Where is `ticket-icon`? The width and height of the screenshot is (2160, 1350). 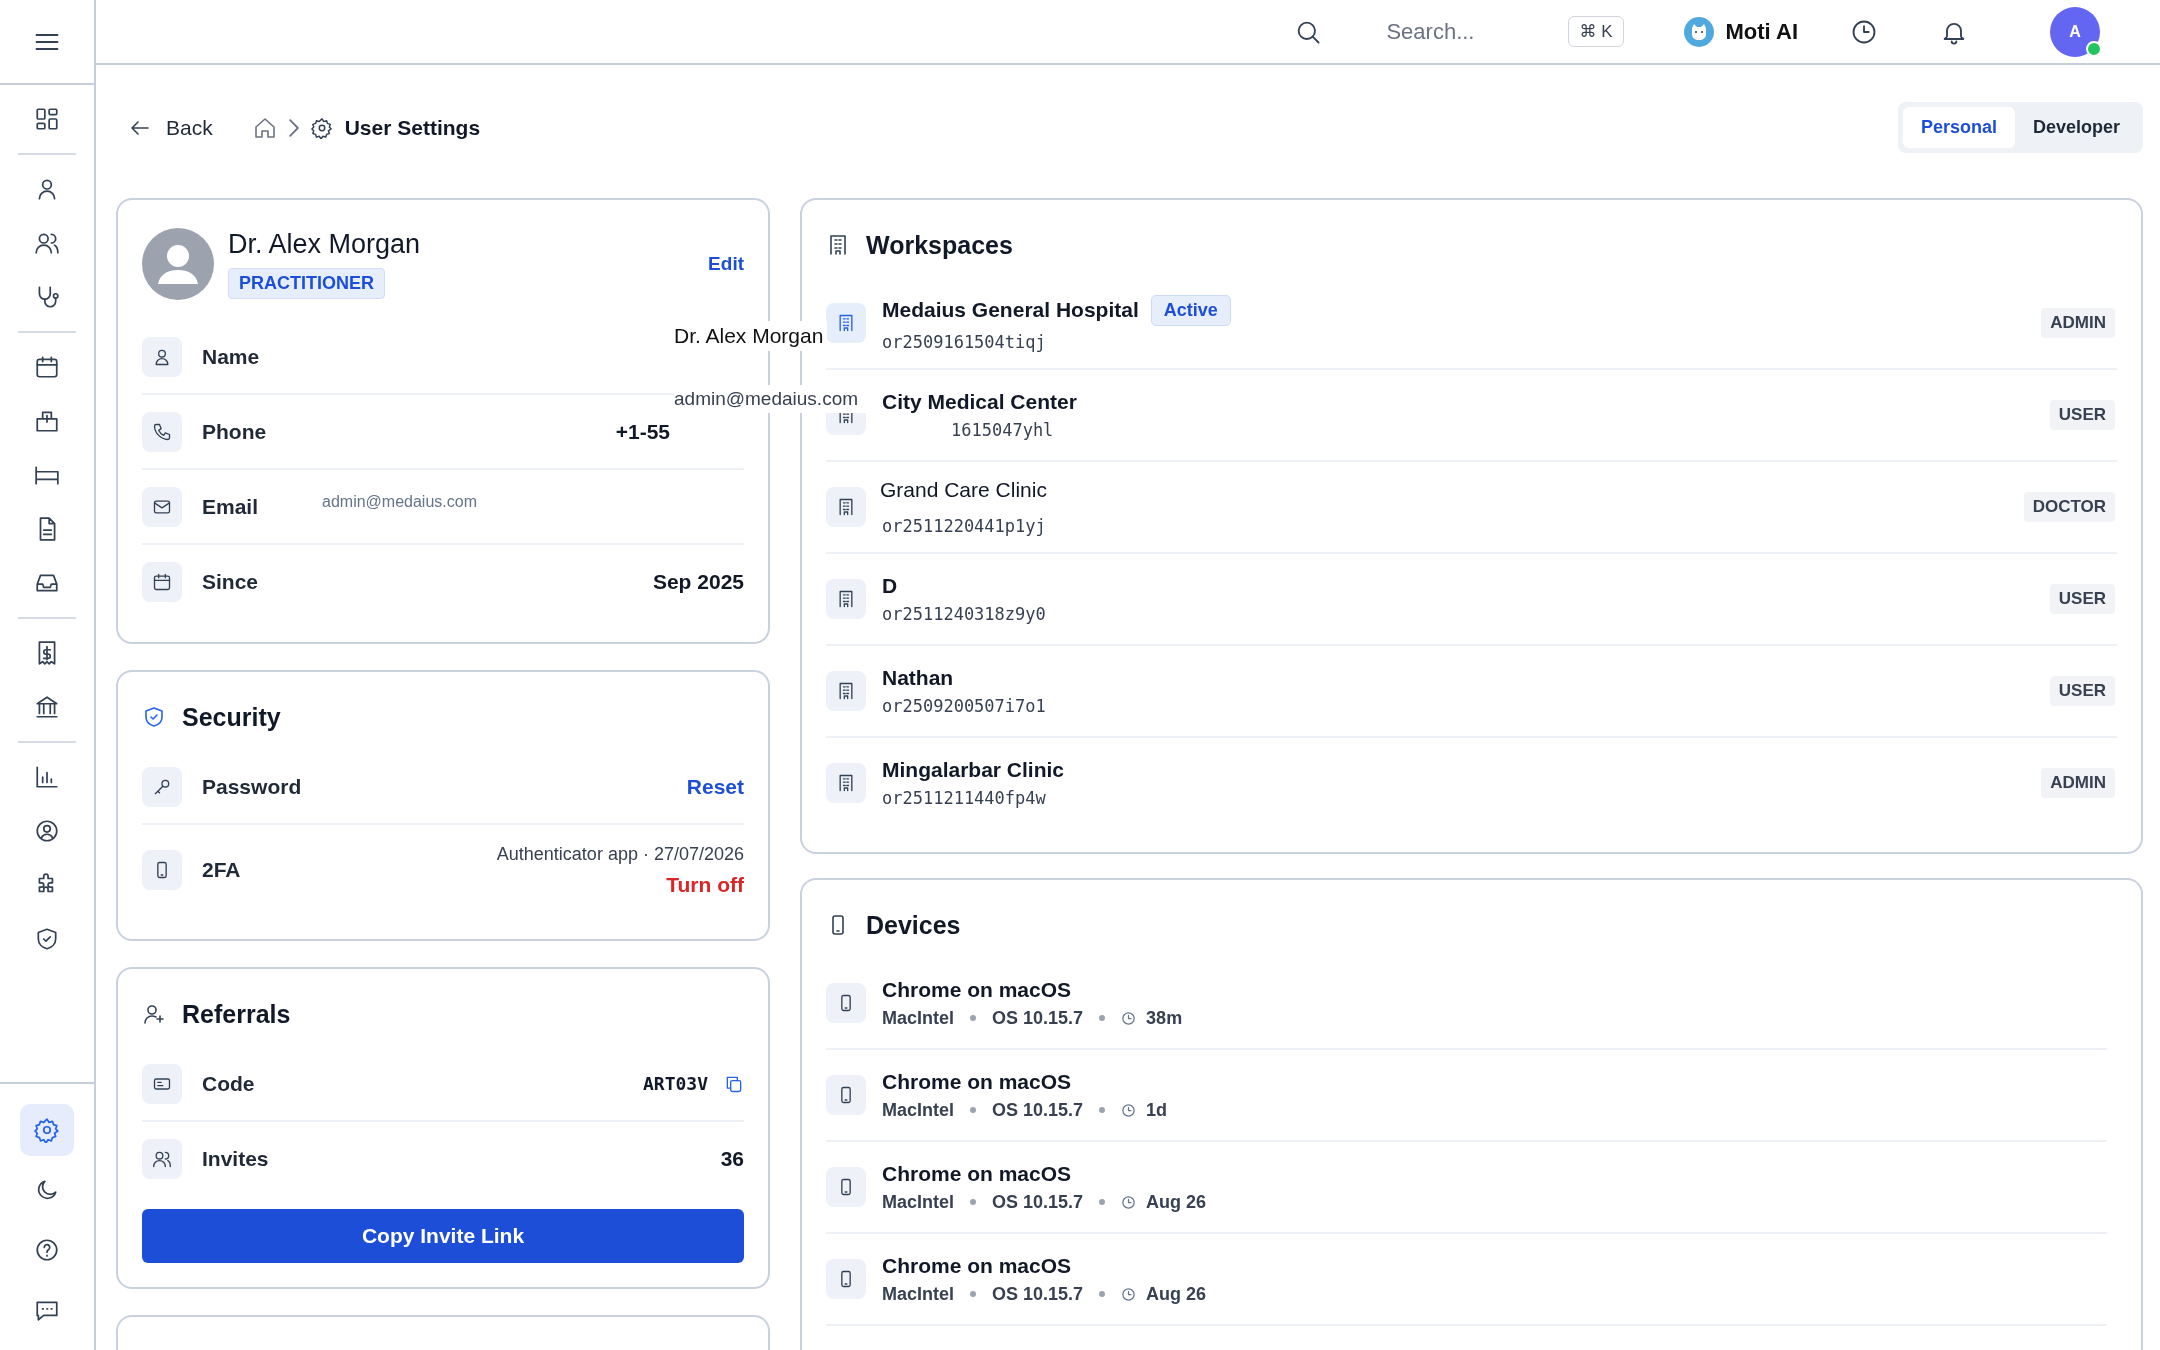
ticket-icon is located at coordinates (162, 1083).